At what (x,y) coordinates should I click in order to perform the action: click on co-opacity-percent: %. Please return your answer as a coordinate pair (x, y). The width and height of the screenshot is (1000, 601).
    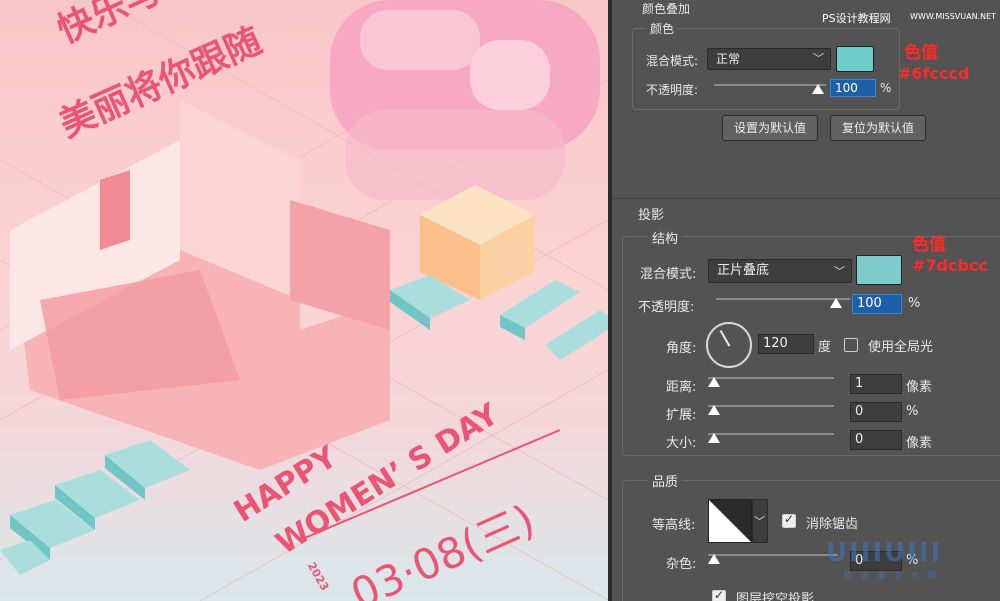
    Looking at the image, I should click on (886, 88).